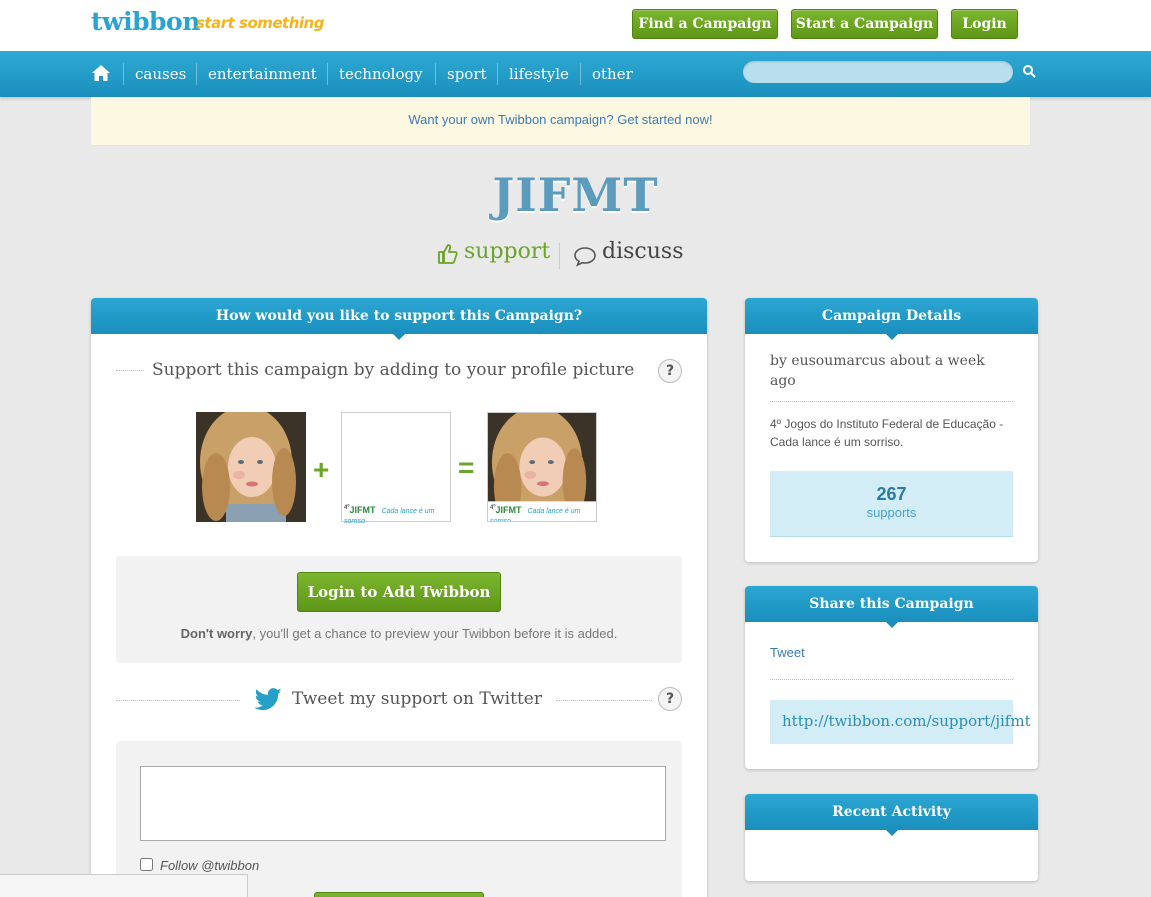 The image size is (1151, 897). I want to click on details-divider, so click(891, 401).